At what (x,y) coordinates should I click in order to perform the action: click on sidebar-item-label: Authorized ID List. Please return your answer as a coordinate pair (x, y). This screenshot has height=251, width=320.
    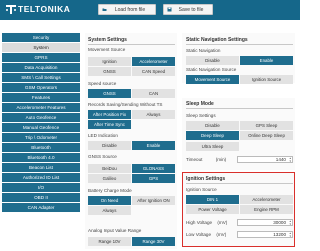
    Looking at the image, I should click on (41, 177).